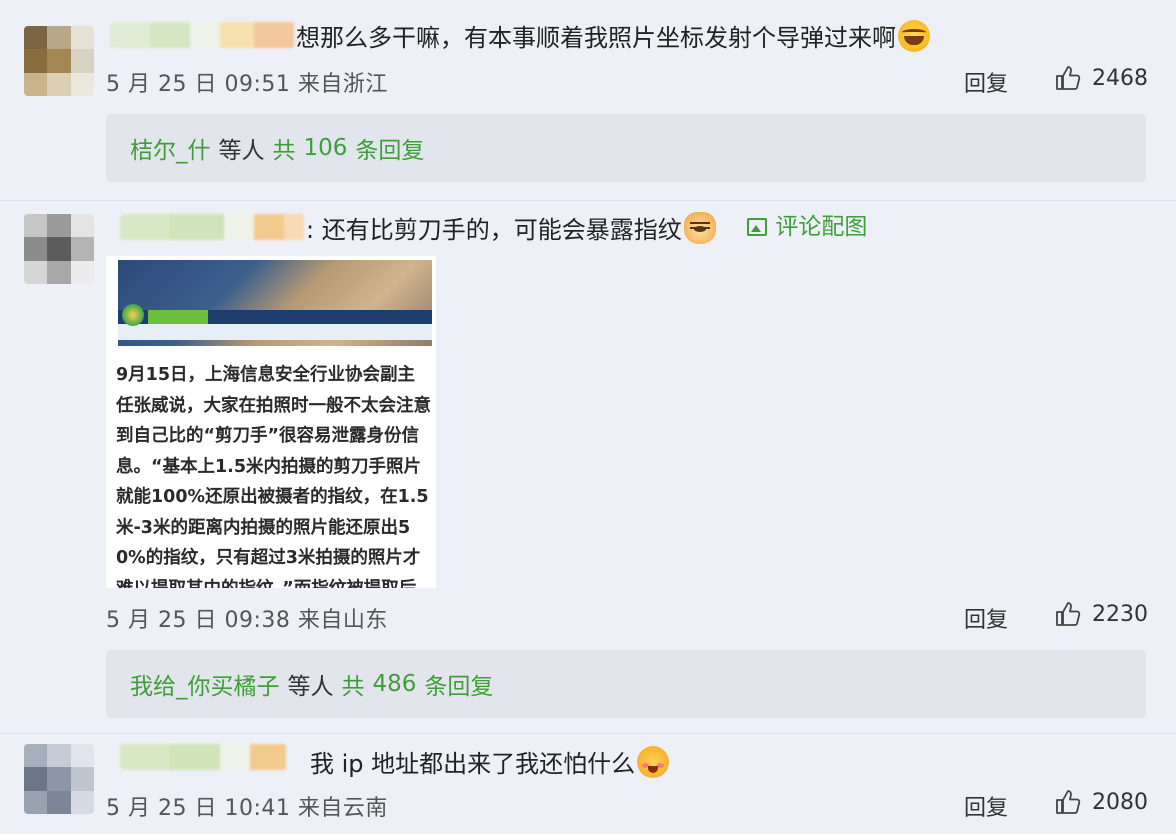  I want to click on comment-location: 来自云南, so click(342, 808).